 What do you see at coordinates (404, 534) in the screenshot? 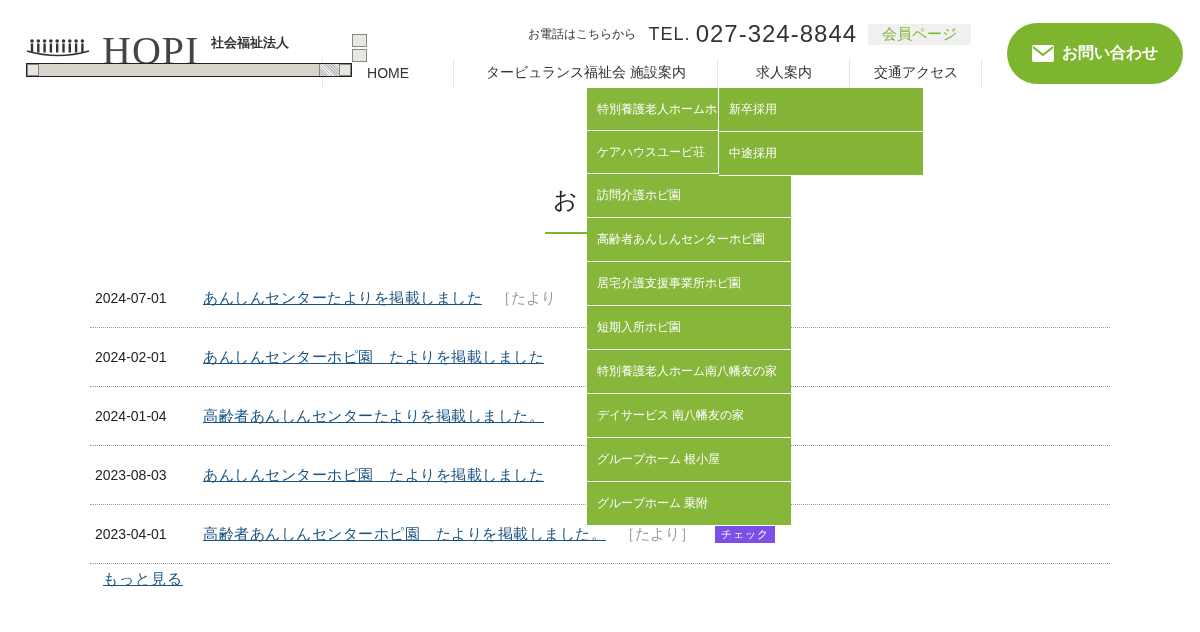
I see `news-link: 高齢者あんしんセンターホピ園 たよりを掲載しました。` at bounding box center [404, 534].